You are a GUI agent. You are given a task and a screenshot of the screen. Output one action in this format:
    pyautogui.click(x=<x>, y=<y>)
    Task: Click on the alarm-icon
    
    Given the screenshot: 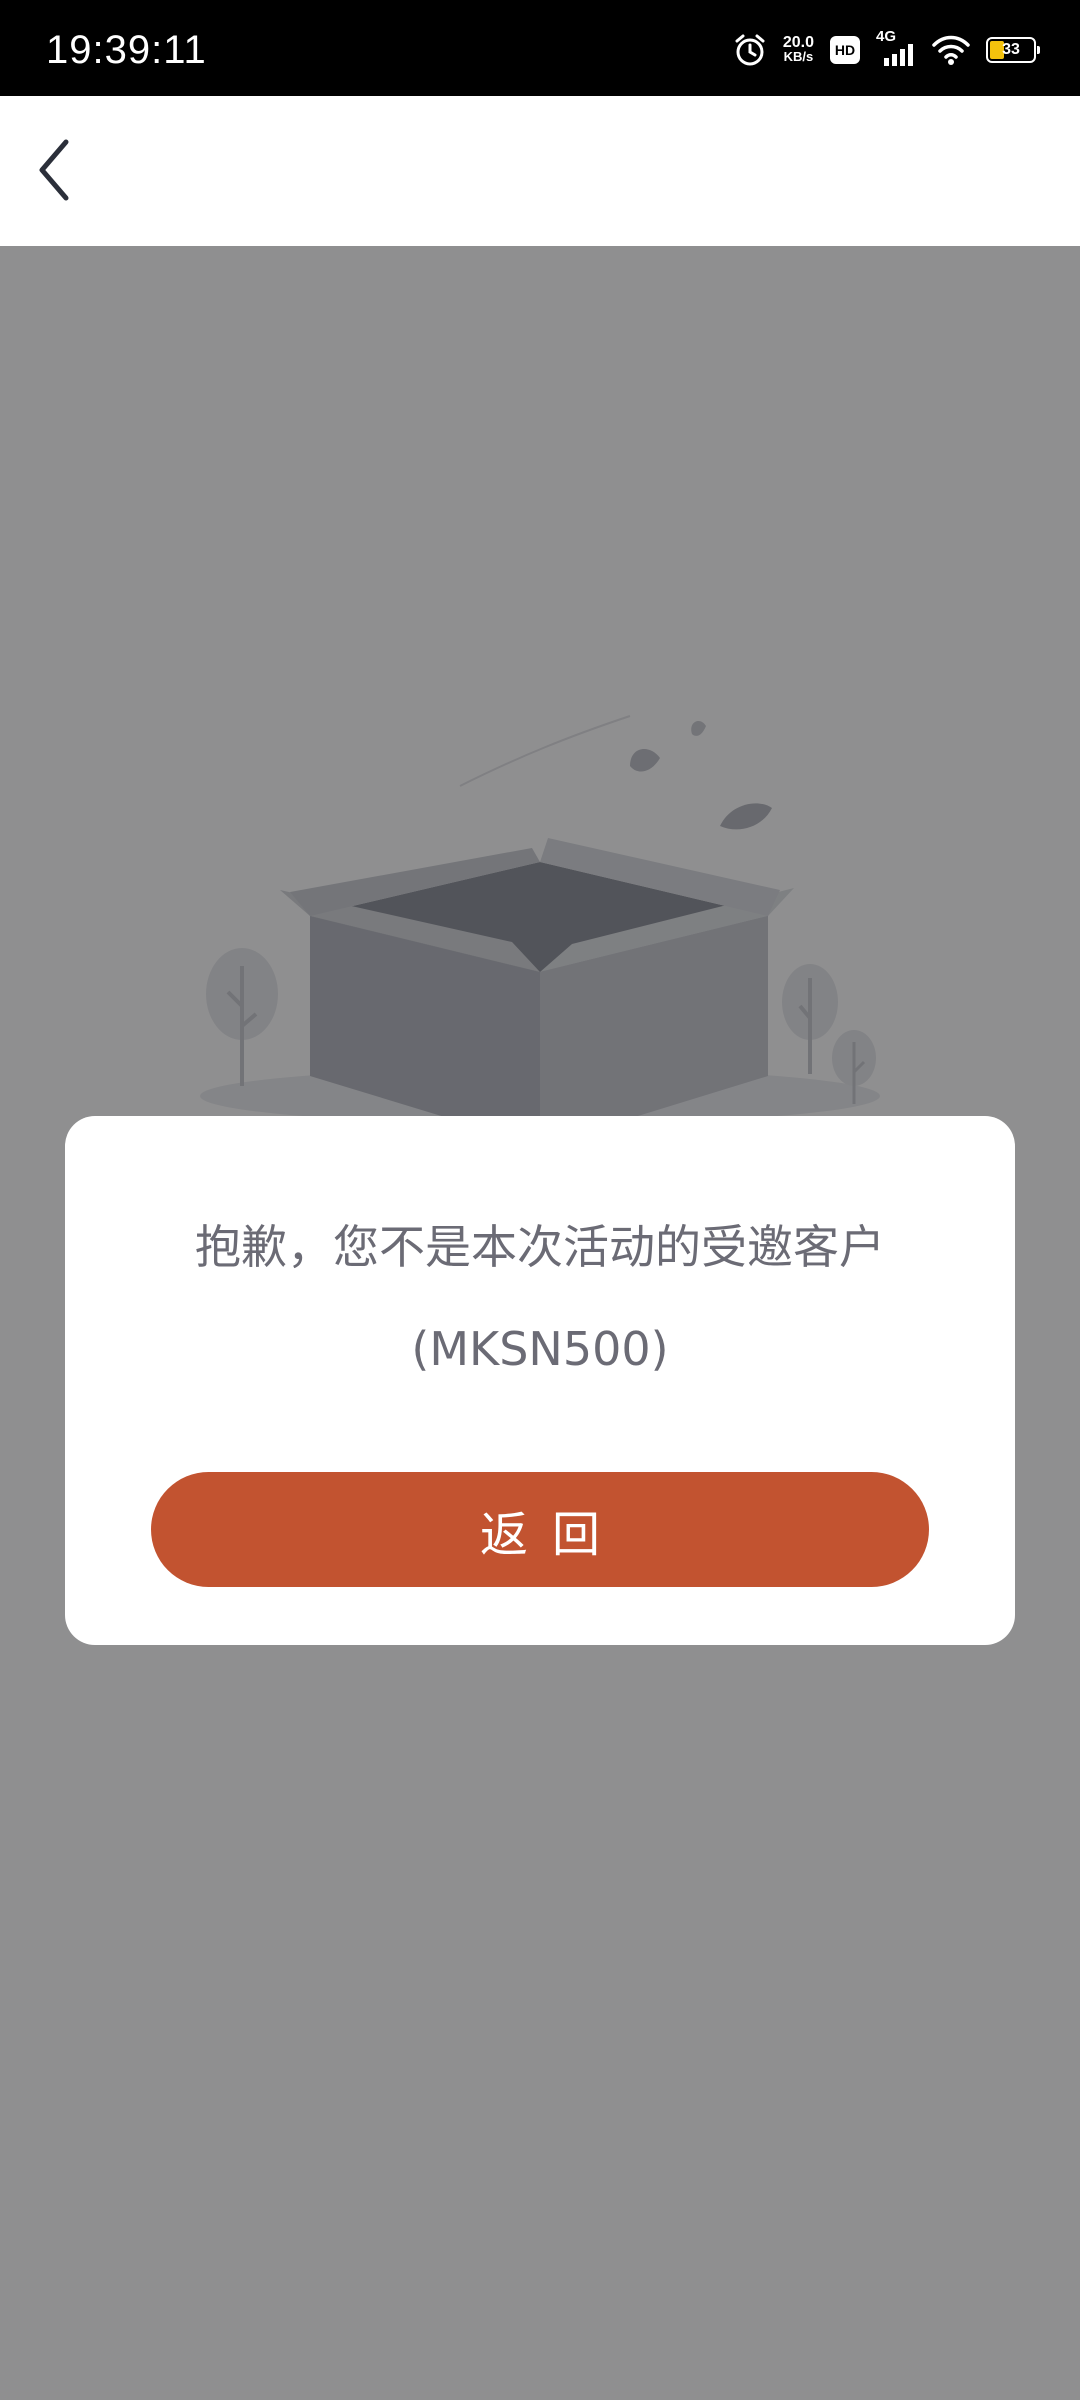 What is the action you would take?
    pyautogui.click(x=750, y=50)
    